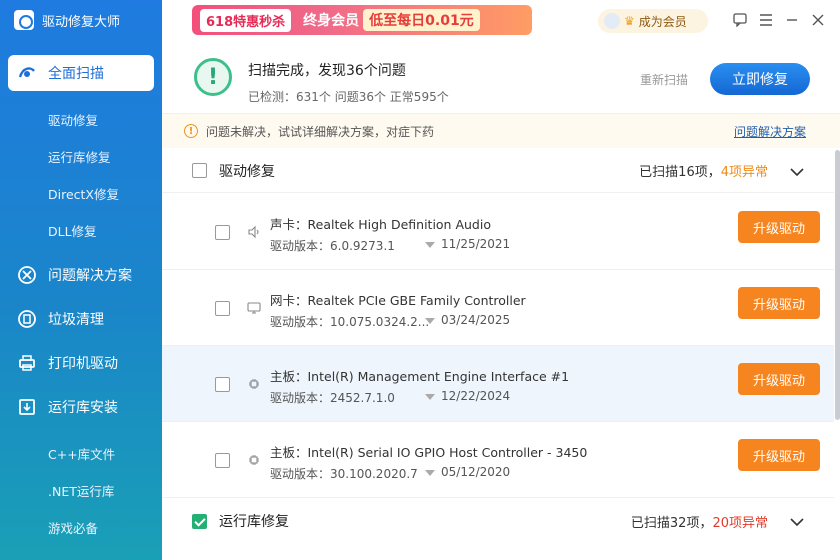 The image size is (840, 560). I want to click on clean-icon, so click(27, 319).